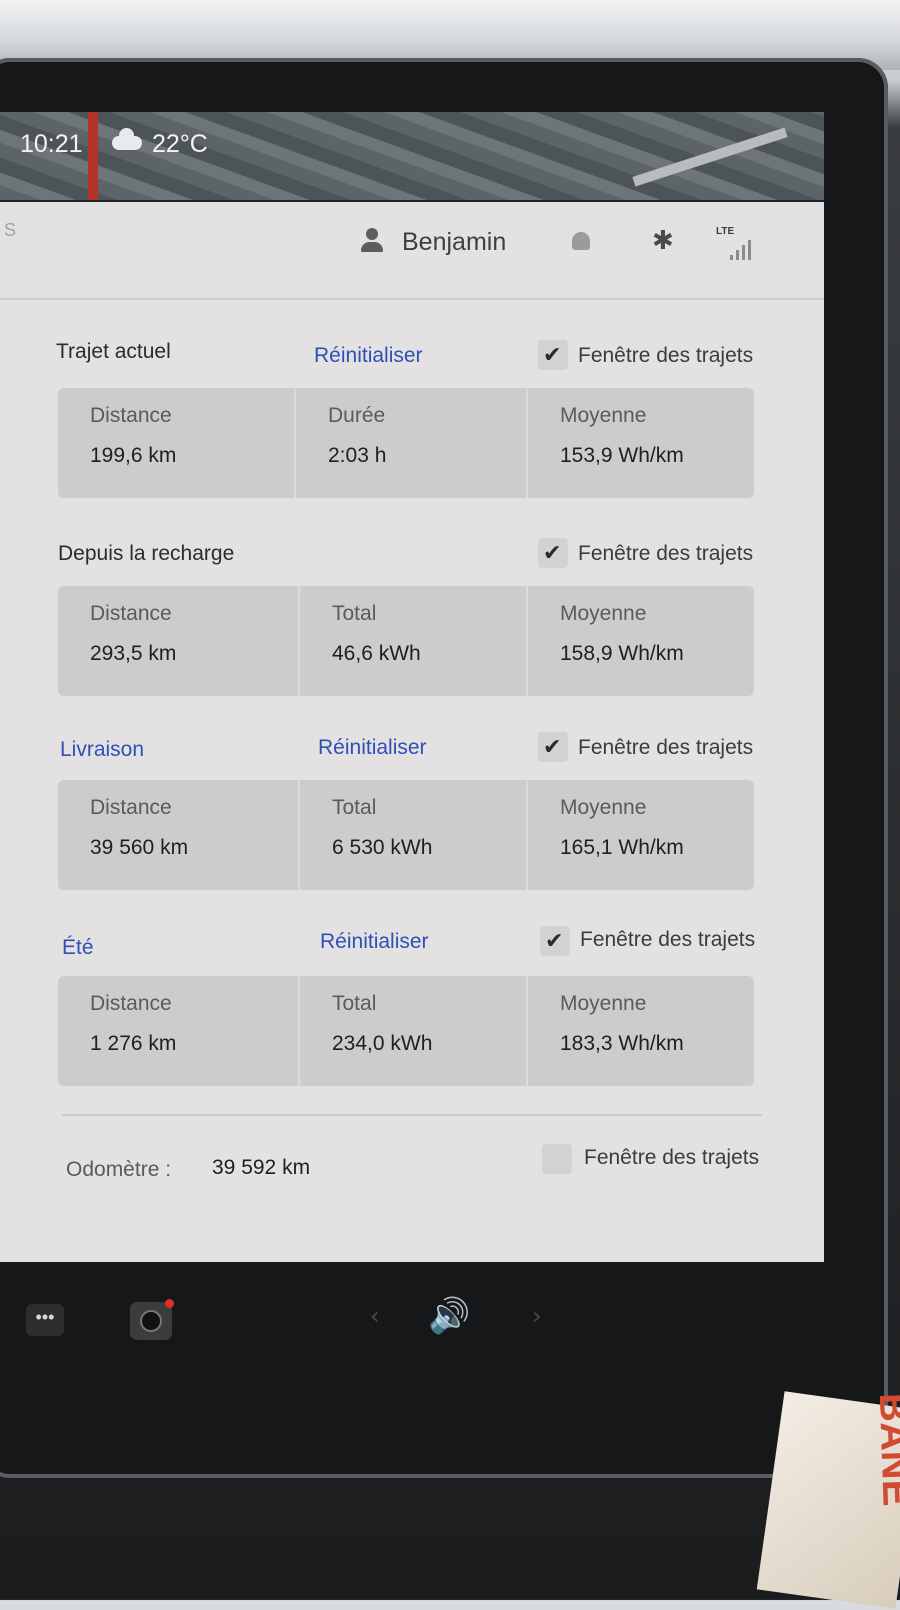 Image resolution: width=900 pixels, height=1610 pixels. Describe the element at coordinates (146, 553) in the screenshot. I see `section-title-since-charge: Depuis la recharge` at that location.